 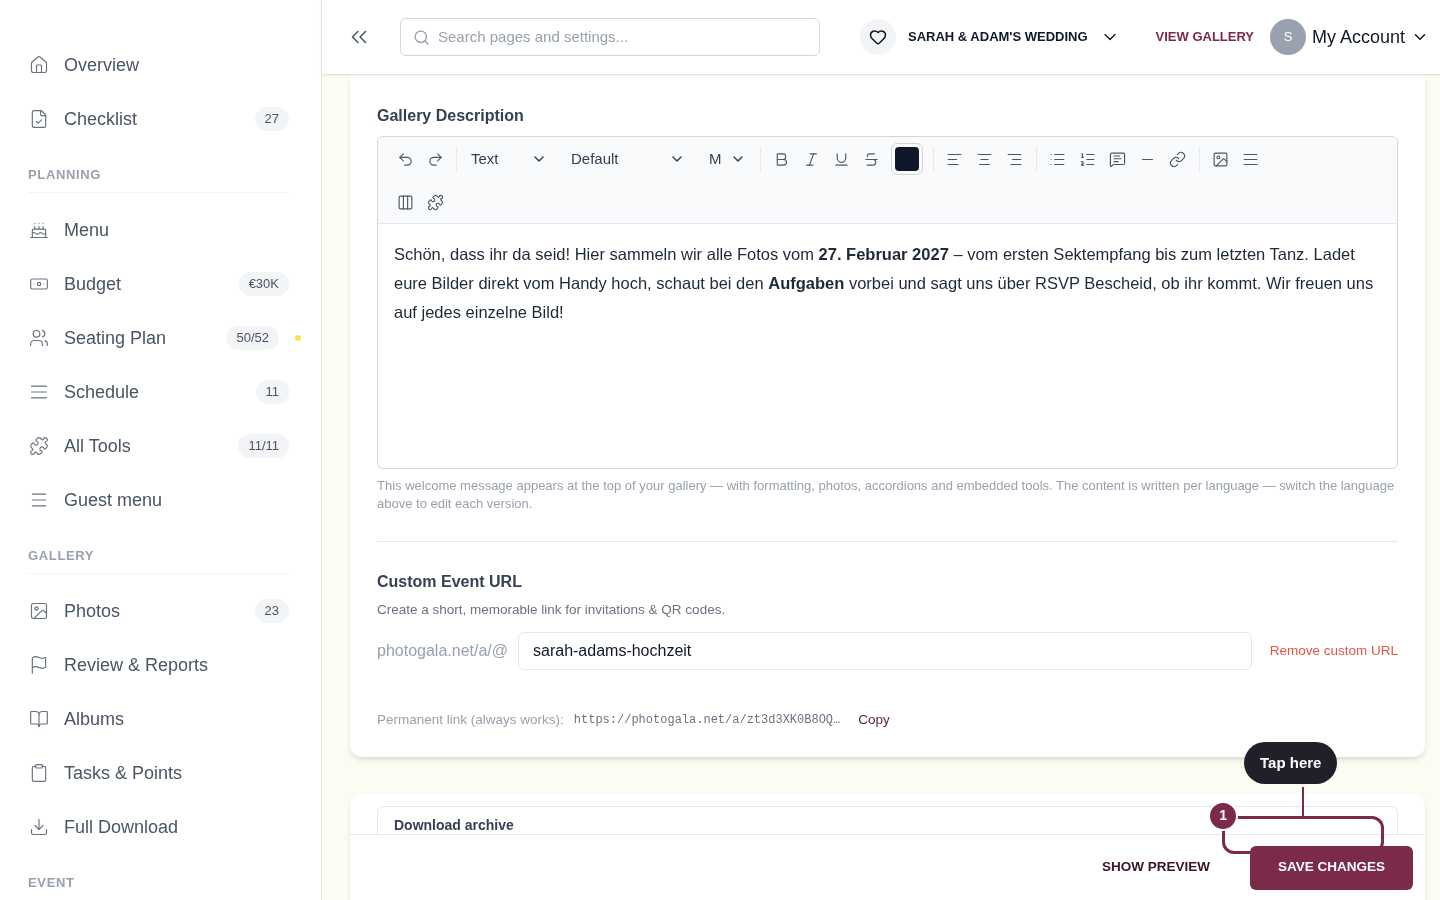 What do you see at coordinates (271, 119) in the screenshot?
I see `count-badge: 27` at bounding box center [271, 119].